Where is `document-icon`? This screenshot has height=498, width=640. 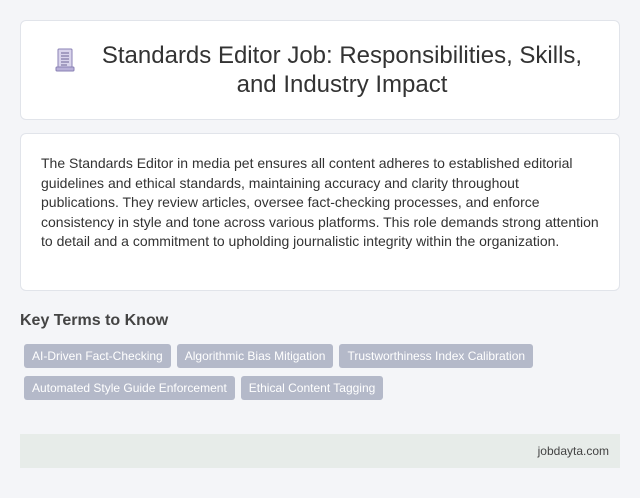 document-icon is located at coordinates (65, 60).